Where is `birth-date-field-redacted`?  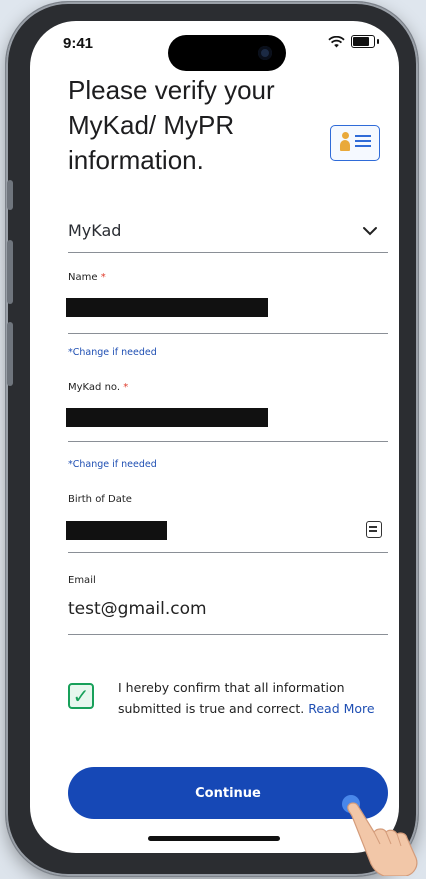
birth-date-field-redacted is located at coordinates (116, 530).